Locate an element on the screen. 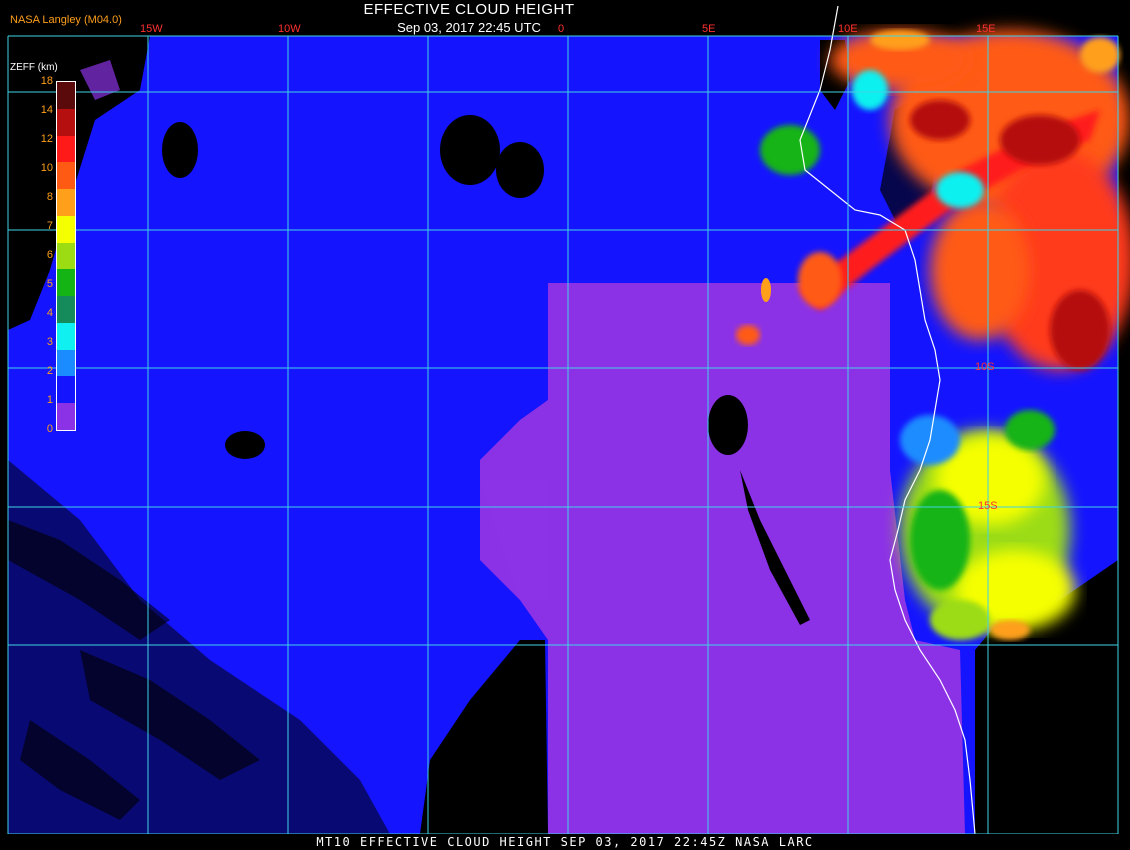  latitude-label: 15S is located at coordinates (988, 506).